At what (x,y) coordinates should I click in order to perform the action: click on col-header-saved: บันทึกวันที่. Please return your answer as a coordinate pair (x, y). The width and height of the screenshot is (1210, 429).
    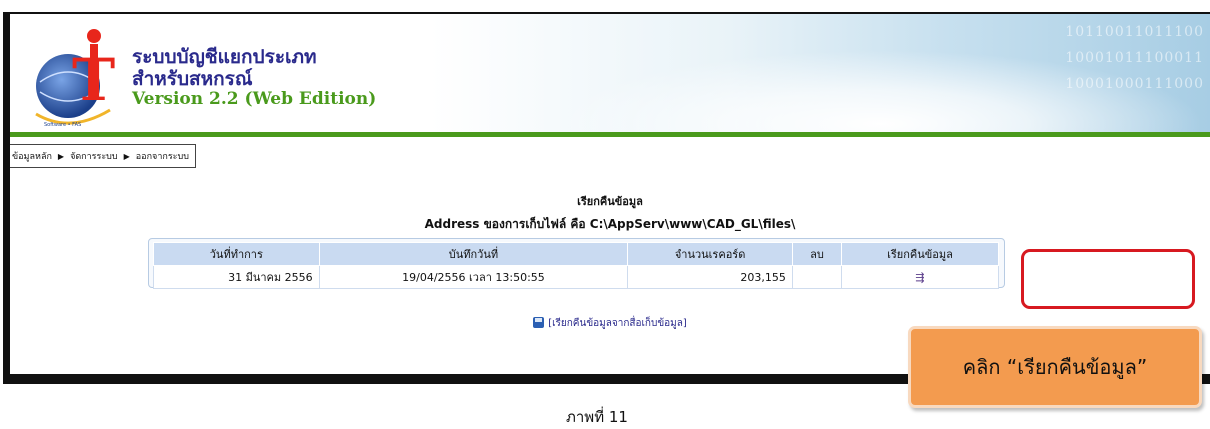
    Looking at the image, I should click on (473, 254).